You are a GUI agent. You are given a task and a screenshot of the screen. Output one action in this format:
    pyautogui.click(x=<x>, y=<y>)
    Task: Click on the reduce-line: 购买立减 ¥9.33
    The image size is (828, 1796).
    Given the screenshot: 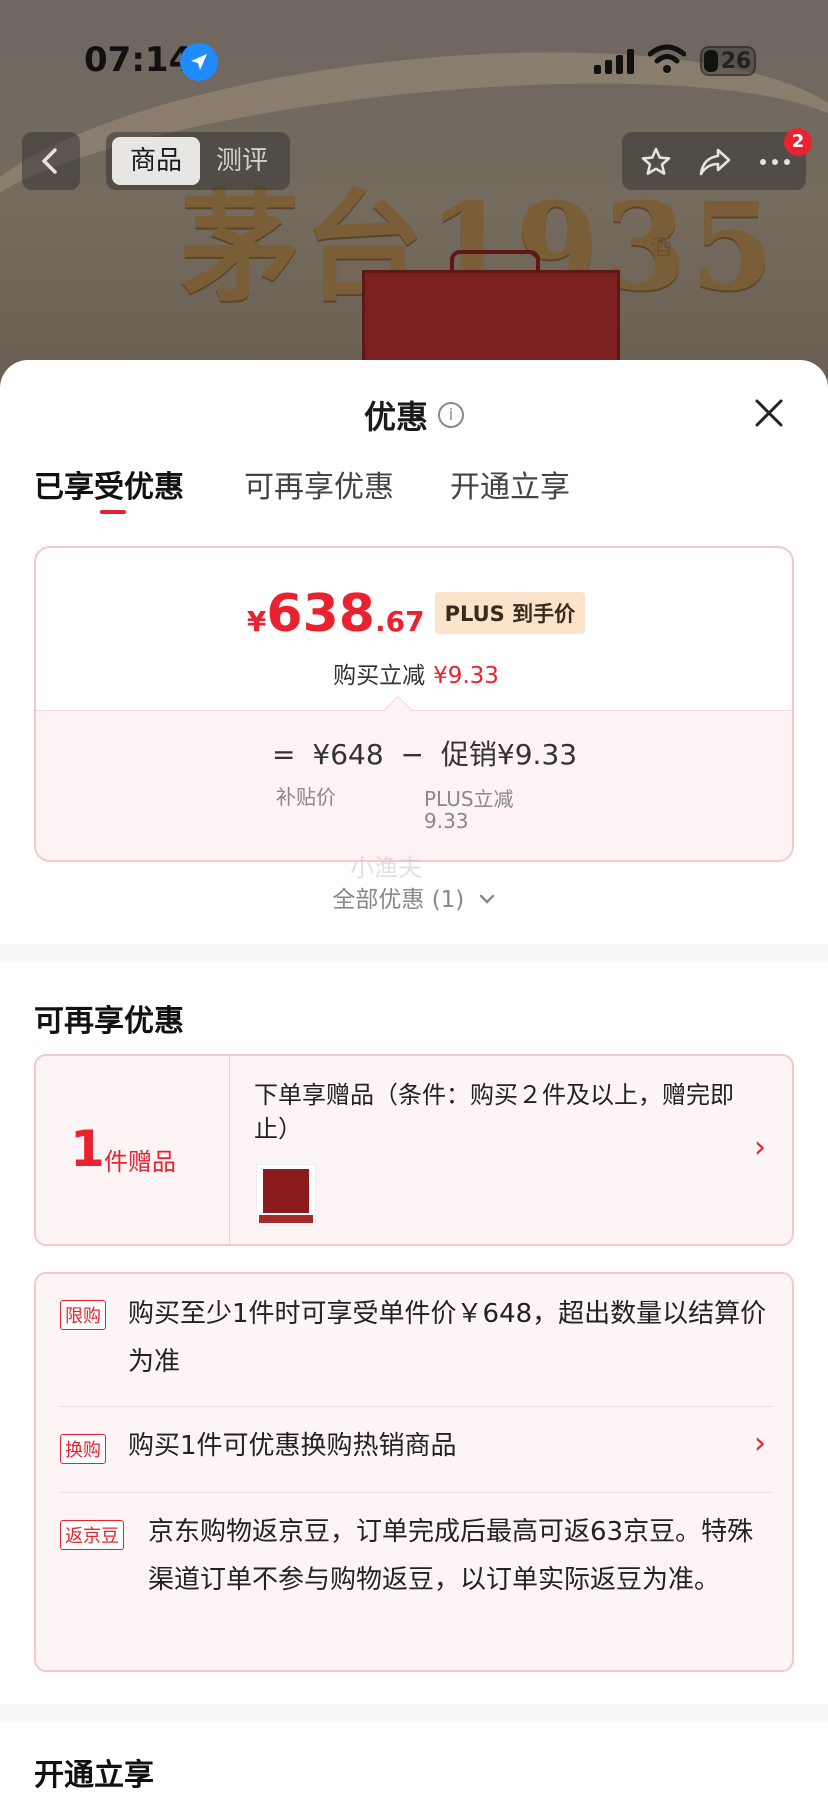 What is the action you would take?
    pyautogui.click(x=414, y=673)
    